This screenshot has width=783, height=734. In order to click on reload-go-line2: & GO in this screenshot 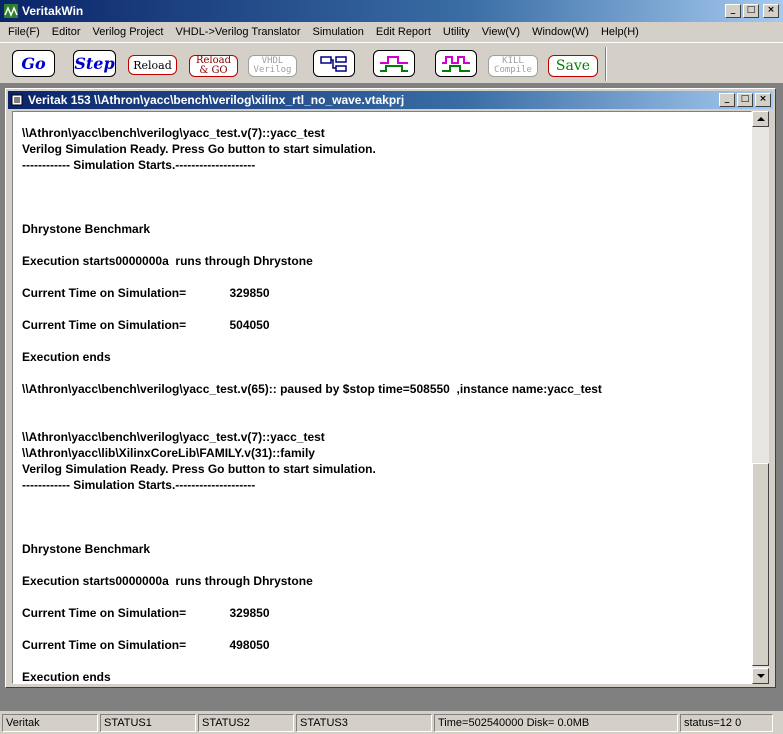, I will do `click(213, 70)`.